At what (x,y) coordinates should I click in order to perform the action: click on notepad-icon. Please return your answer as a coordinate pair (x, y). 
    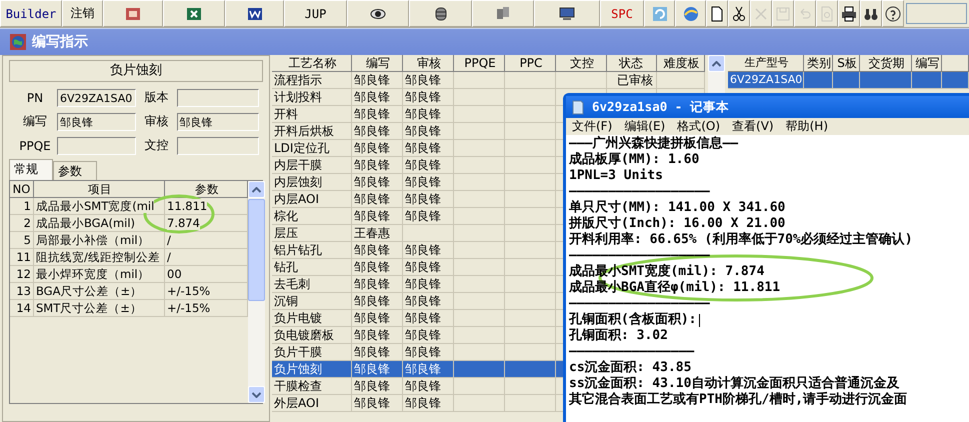
    Looking at the image, I should click on (578, 107).